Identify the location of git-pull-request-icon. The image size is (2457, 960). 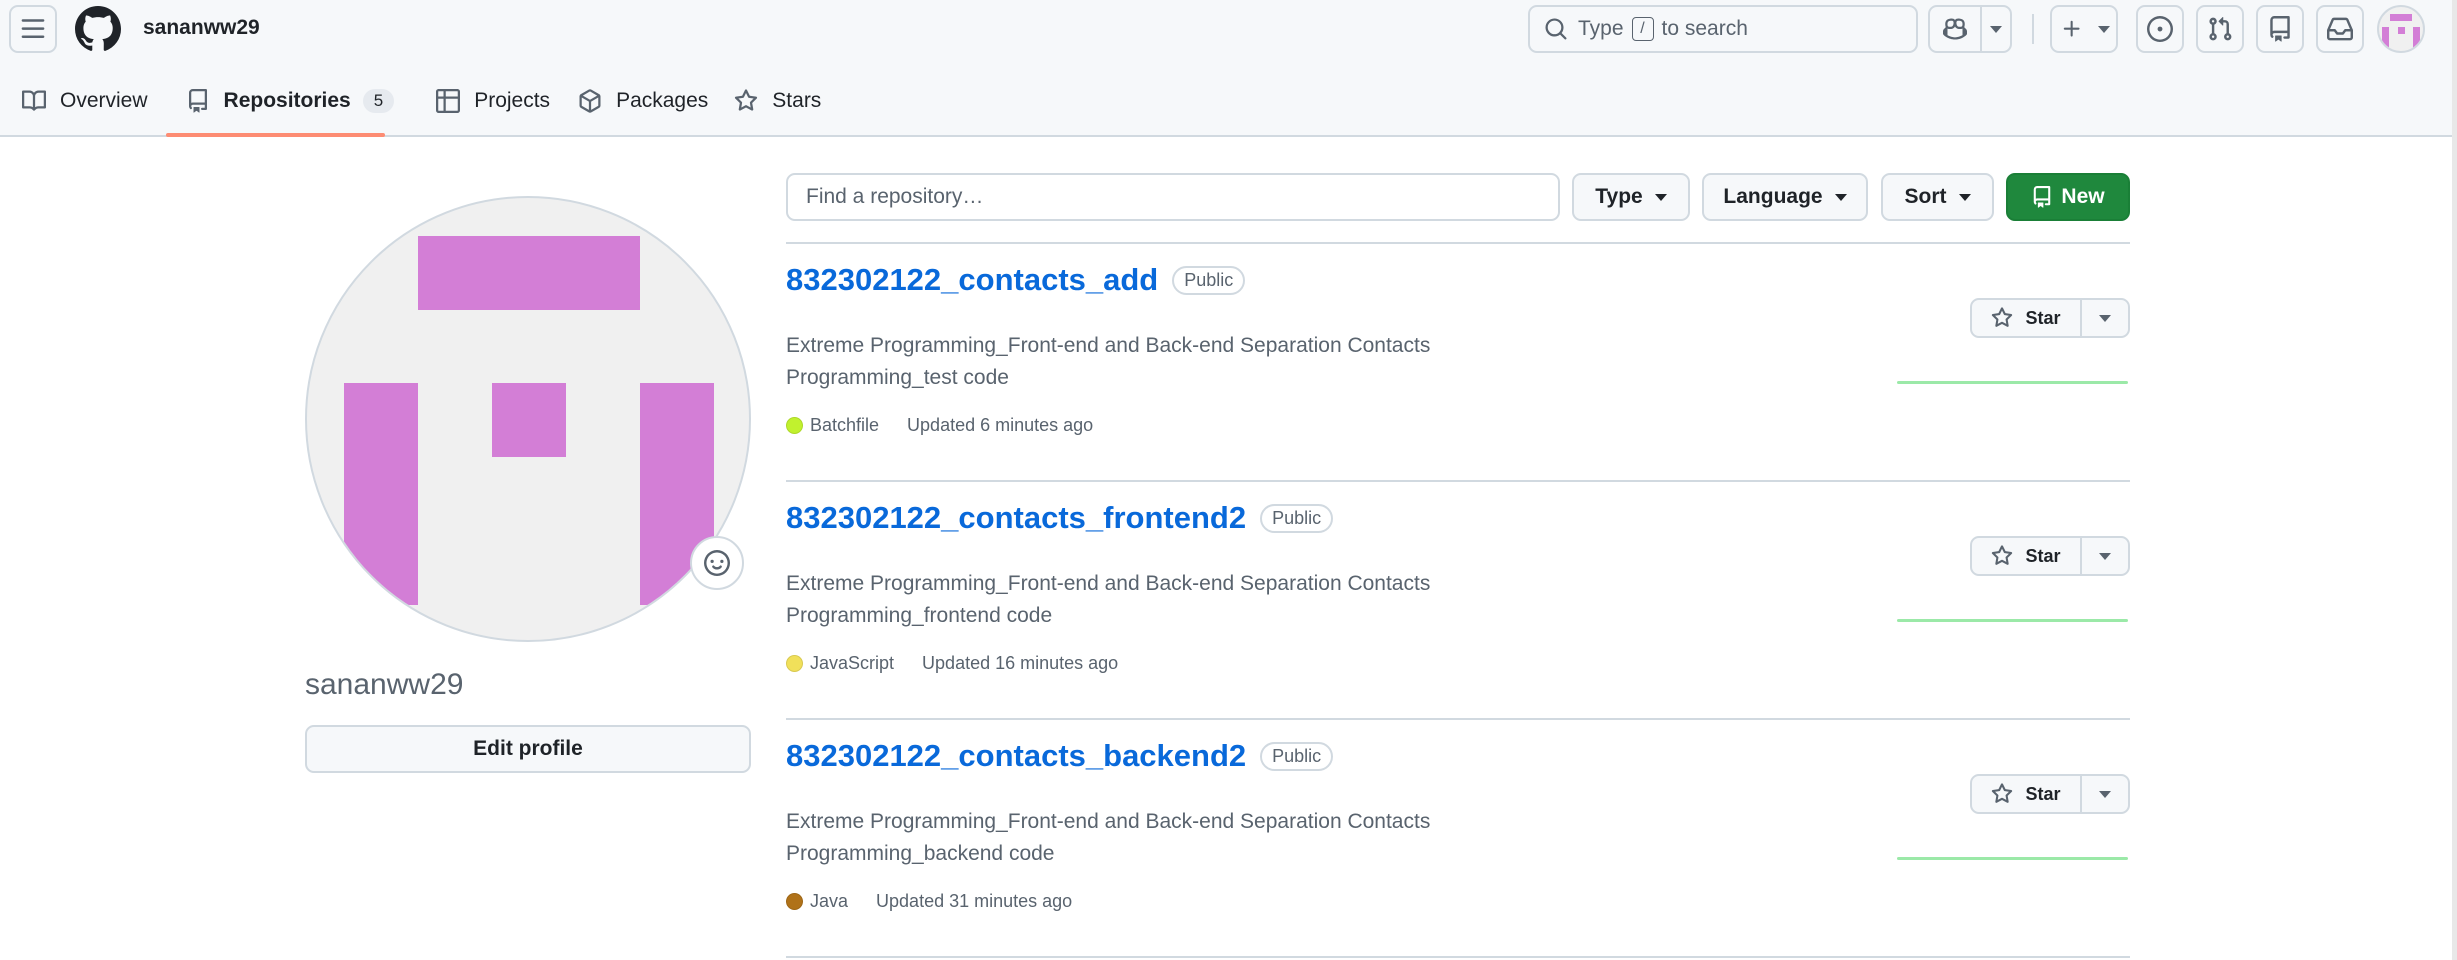
(2220, 28).